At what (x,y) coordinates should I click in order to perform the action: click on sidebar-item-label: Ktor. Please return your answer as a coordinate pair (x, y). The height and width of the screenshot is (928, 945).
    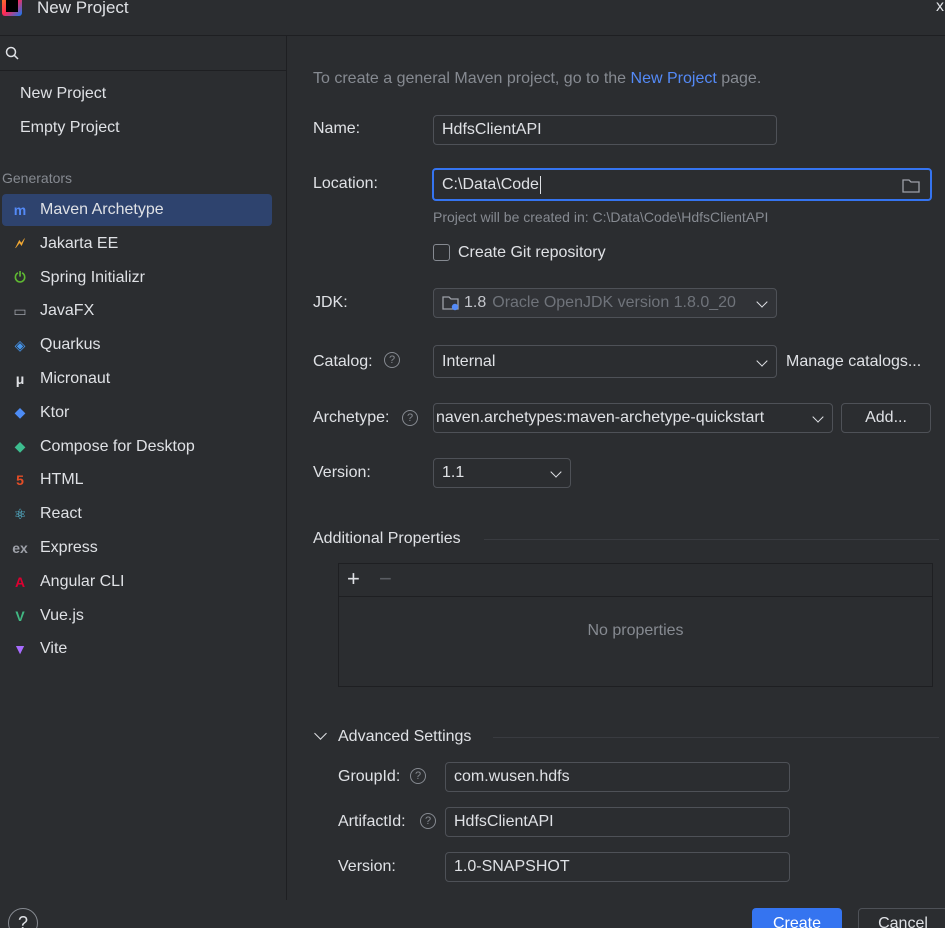
    Looking at the image, I should click on (55, 412).